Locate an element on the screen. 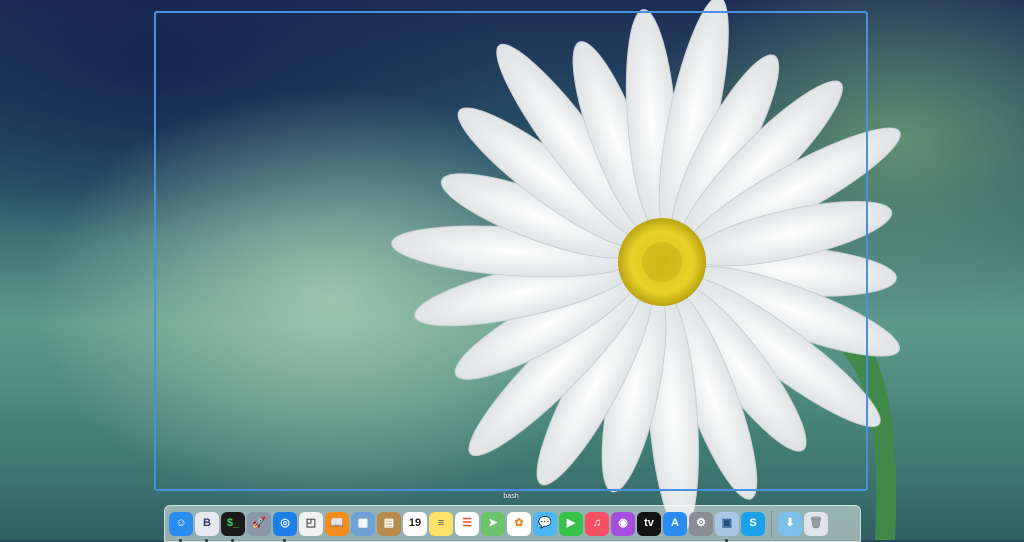  books-glyph-icon: 📖 is located at coordinates (337, 523).